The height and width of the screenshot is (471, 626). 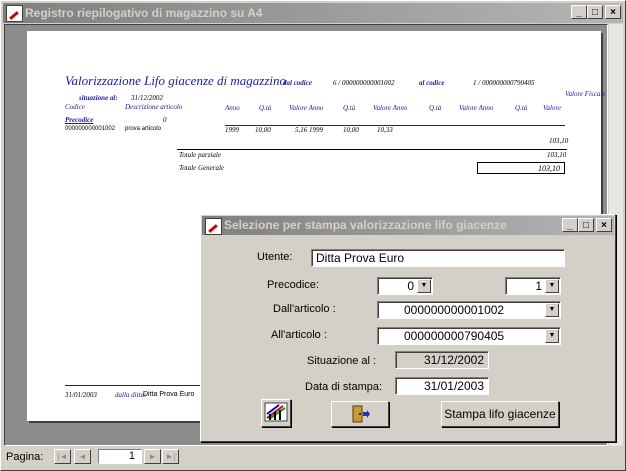 I want to click on col-qta-4: Q.tà, so click(x=521, y=108).